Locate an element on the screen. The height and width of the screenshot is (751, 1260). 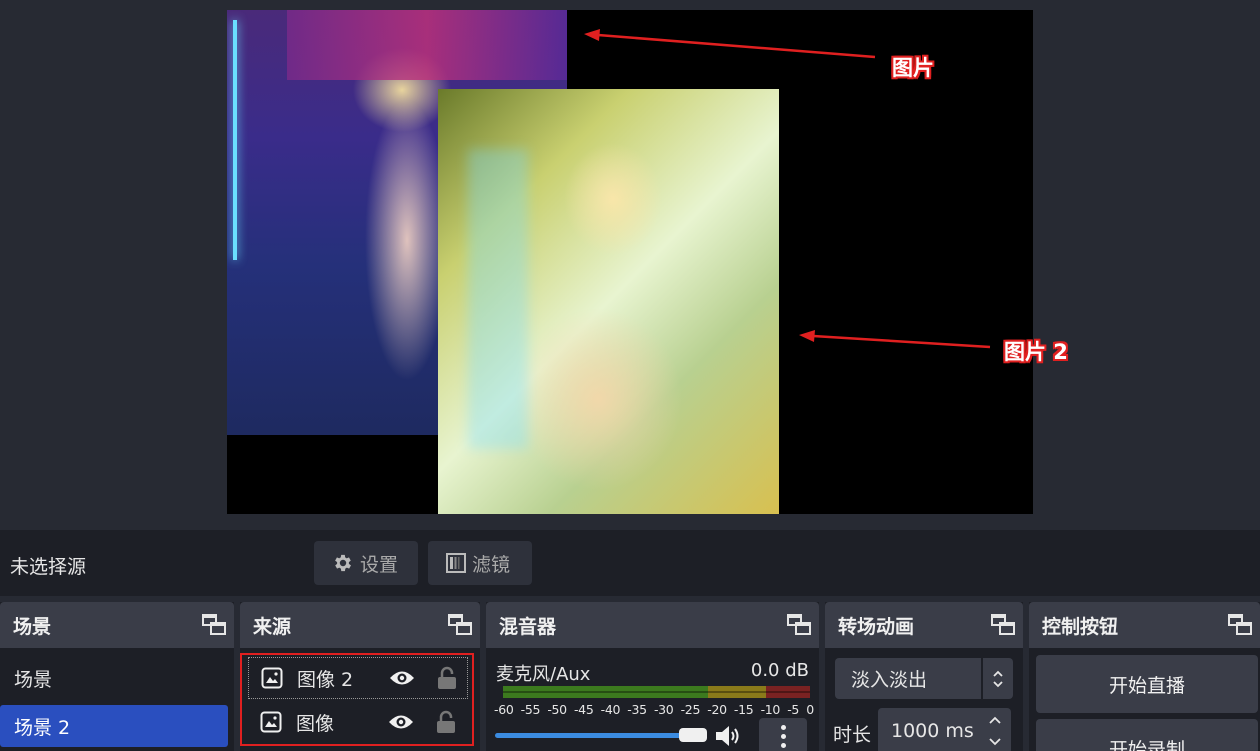
transition-select-arrows is located at coordinates (998, 678).